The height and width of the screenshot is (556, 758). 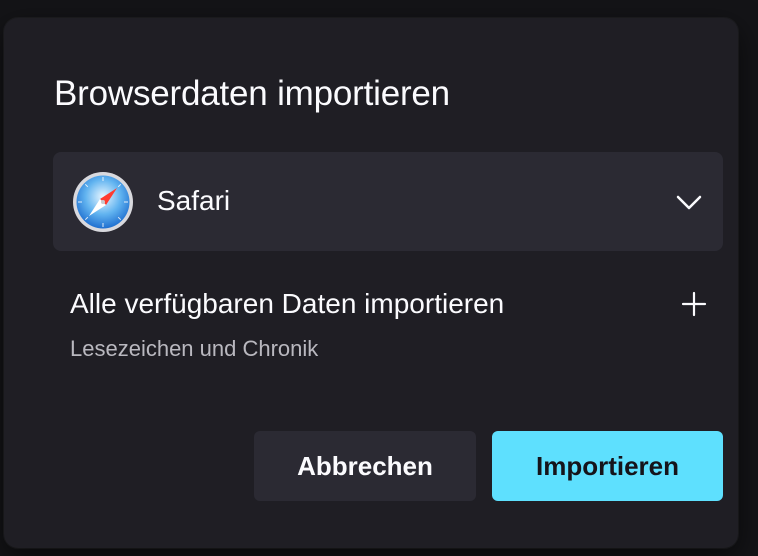 I want to click on dialog-title: Browserdaten importieren, so click(x=252, y=93).